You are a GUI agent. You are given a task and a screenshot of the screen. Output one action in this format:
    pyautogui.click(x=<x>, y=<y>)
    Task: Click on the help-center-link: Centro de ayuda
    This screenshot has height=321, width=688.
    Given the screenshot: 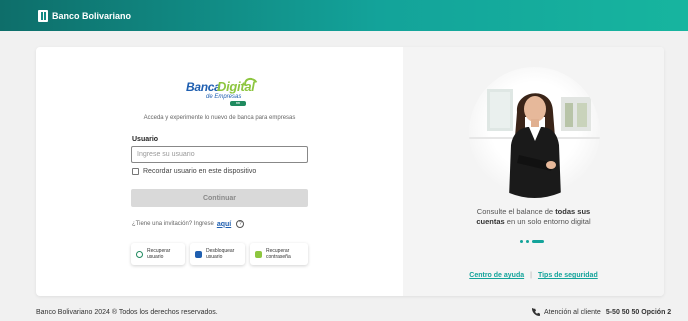 What is the action you would take?
    pyautogui.click(x=496, y=275)
    